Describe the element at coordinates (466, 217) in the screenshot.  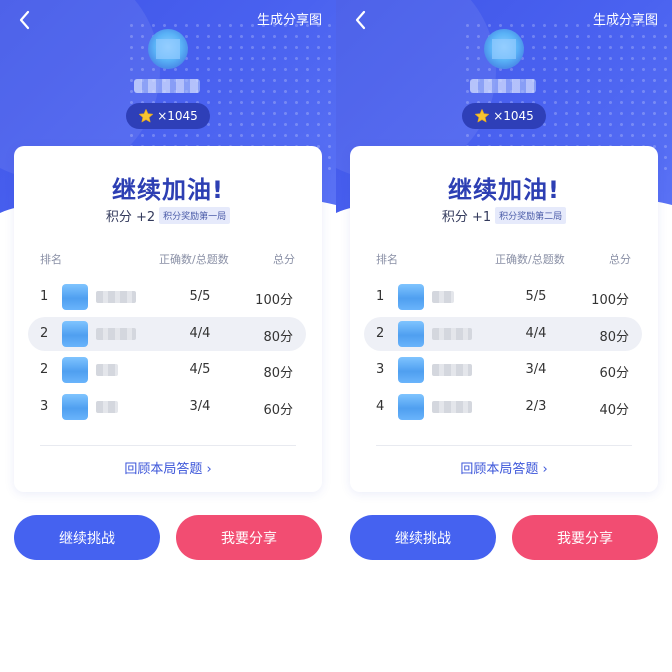
I see `points-earned: 积分 +1` at that location.